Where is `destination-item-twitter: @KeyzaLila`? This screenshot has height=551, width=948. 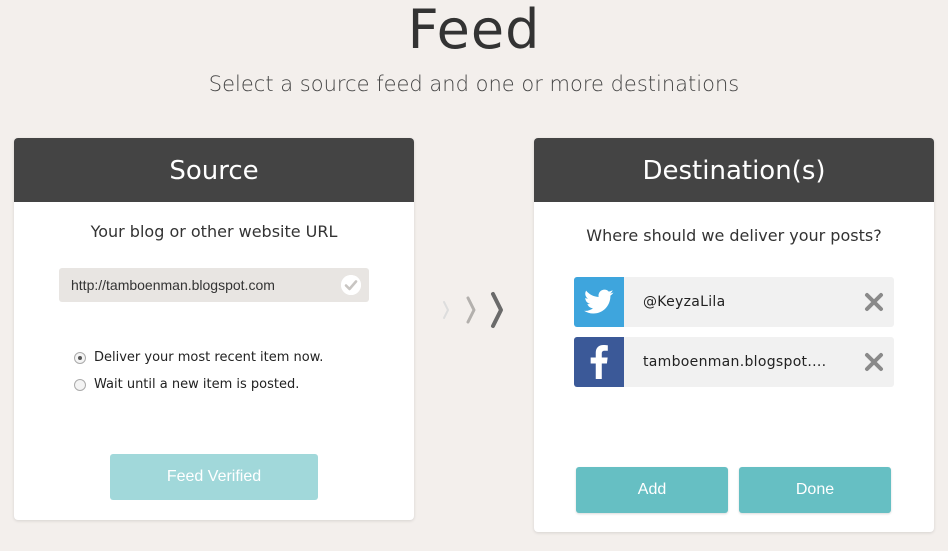 destination-item-twitter: @KeyzaLila is located at coordinates (734, 302).